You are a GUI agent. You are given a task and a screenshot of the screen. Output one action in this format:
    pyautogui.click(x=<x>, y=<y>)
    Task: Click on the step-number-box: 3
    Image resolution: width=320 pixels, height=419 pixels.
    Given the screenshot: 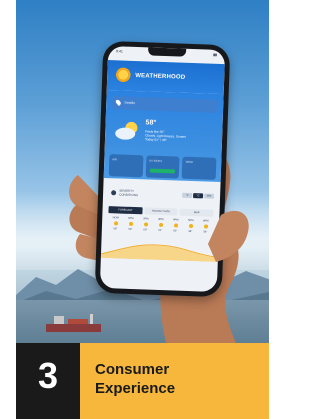 What is the action you would take?
    pyautogui.click(x=48, y=381)
    